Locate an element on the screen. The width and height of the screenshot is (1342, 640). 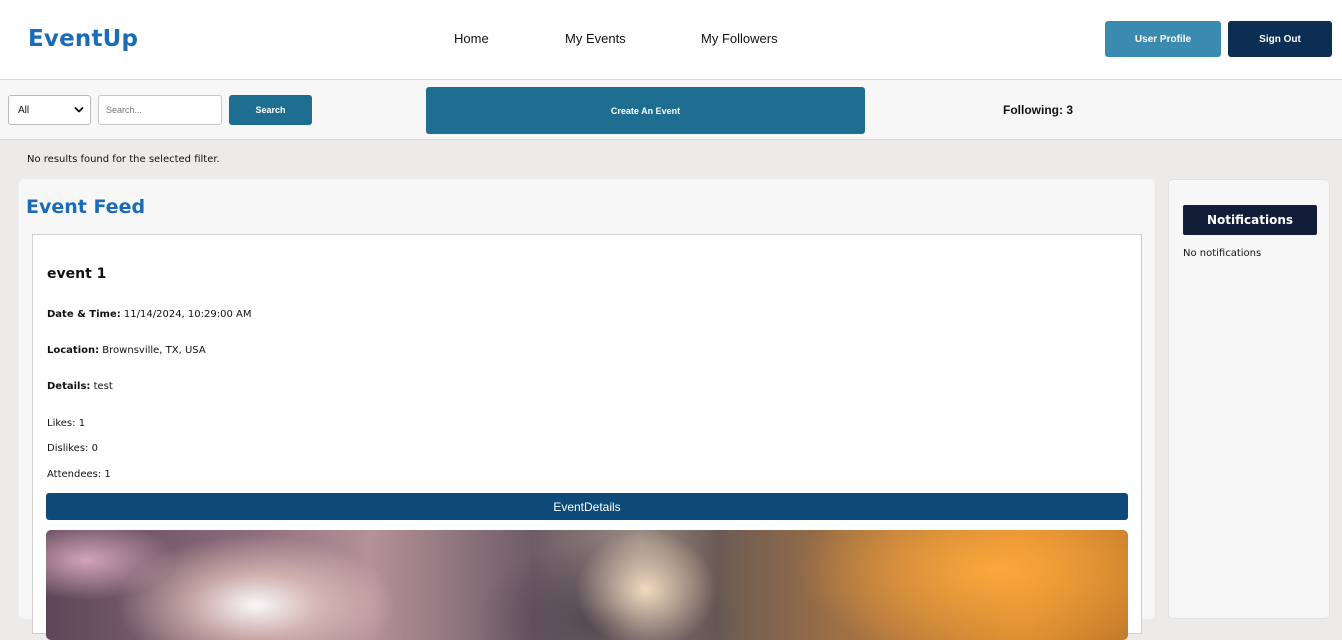
event-dislikes: Dislikes: 0 is located at coordinates (72, 448).